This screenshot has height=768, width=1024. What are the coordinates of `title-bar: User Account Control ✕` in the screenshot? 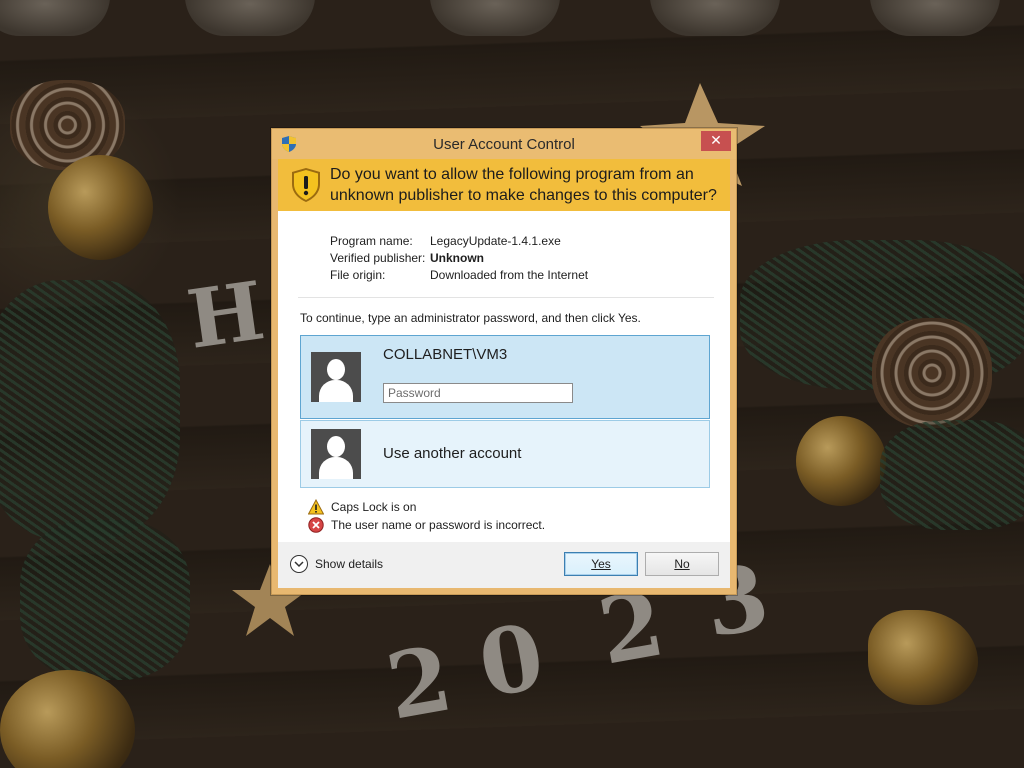 It's located at (504, 144).